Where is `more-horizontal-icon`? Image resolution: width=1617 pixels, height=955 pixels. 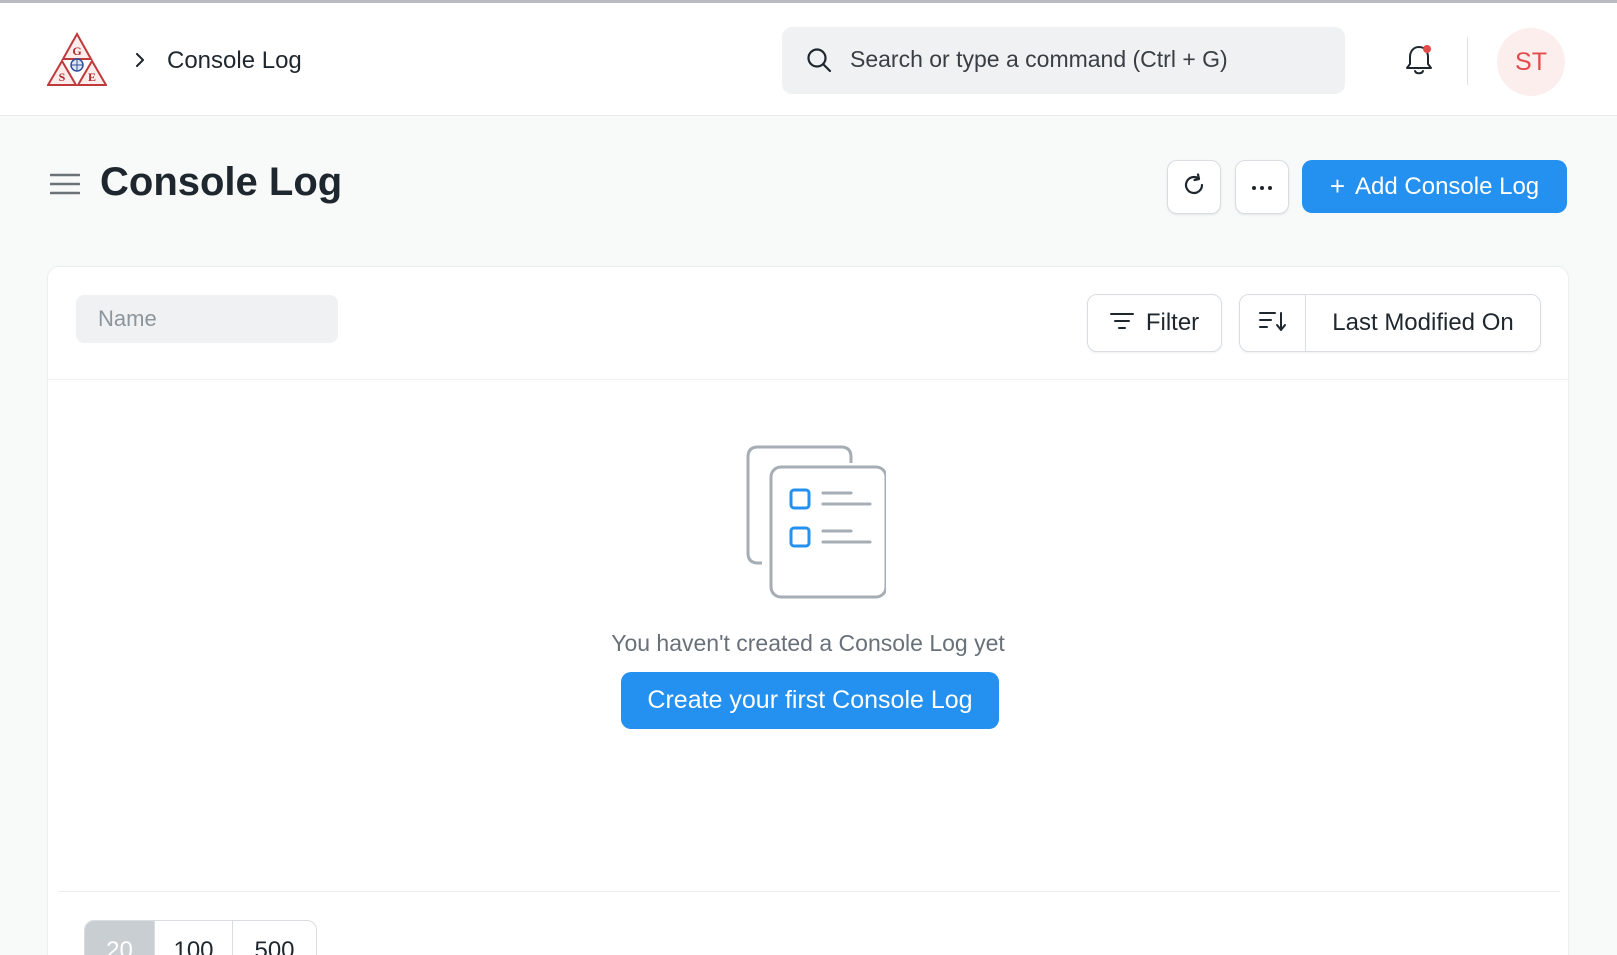 more-horizontal-icon is located at coordinates (1262, 187).